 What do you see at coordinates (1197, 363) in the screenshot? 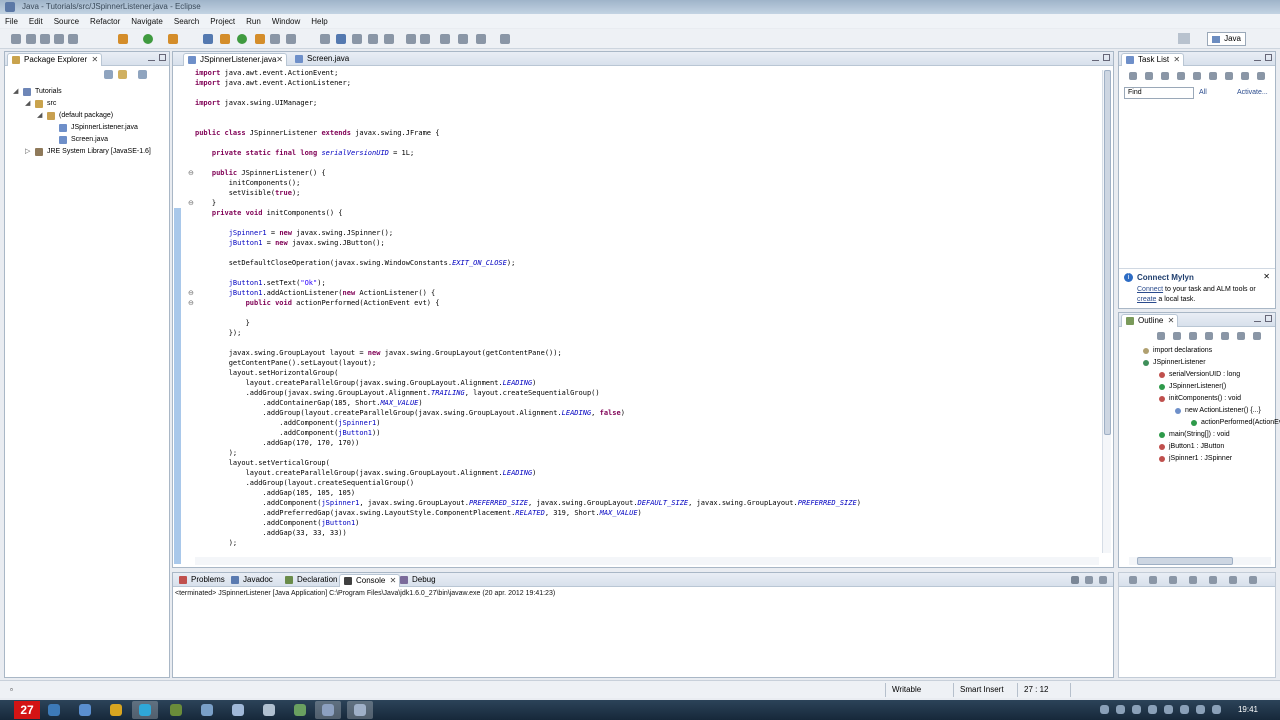
I see `outline-item: JSpinnerListener` at bounding box center [1197, 363].